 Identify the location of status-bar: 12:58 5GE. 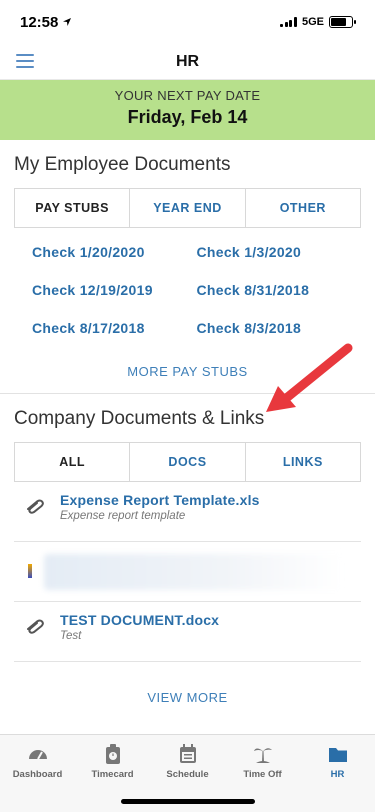
(187, 22).